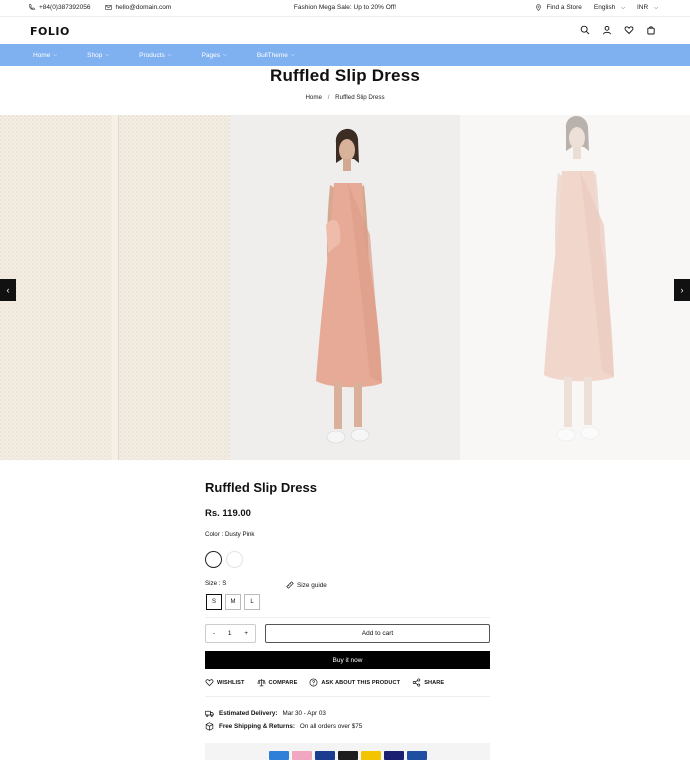 Image resolution: width=690 pixels, height=760 pixels. I want to click on nav-item-products: Products ⌵, so click(155, 55).